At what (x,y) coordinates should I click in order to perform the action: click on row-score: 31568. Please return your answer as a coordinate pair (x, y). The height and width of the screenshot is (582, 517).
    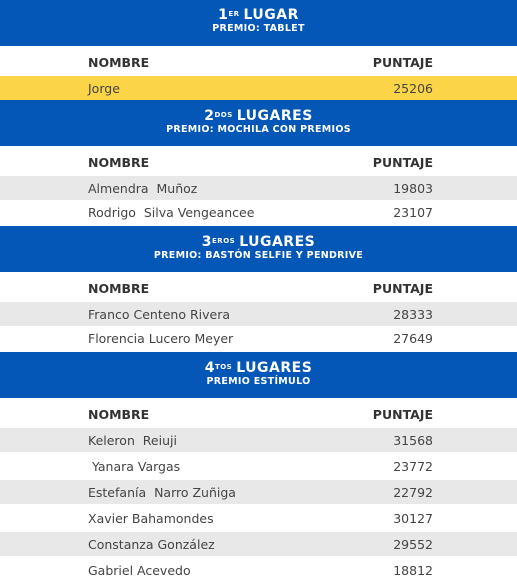
    Looking at the image, I should click on (413, 440).